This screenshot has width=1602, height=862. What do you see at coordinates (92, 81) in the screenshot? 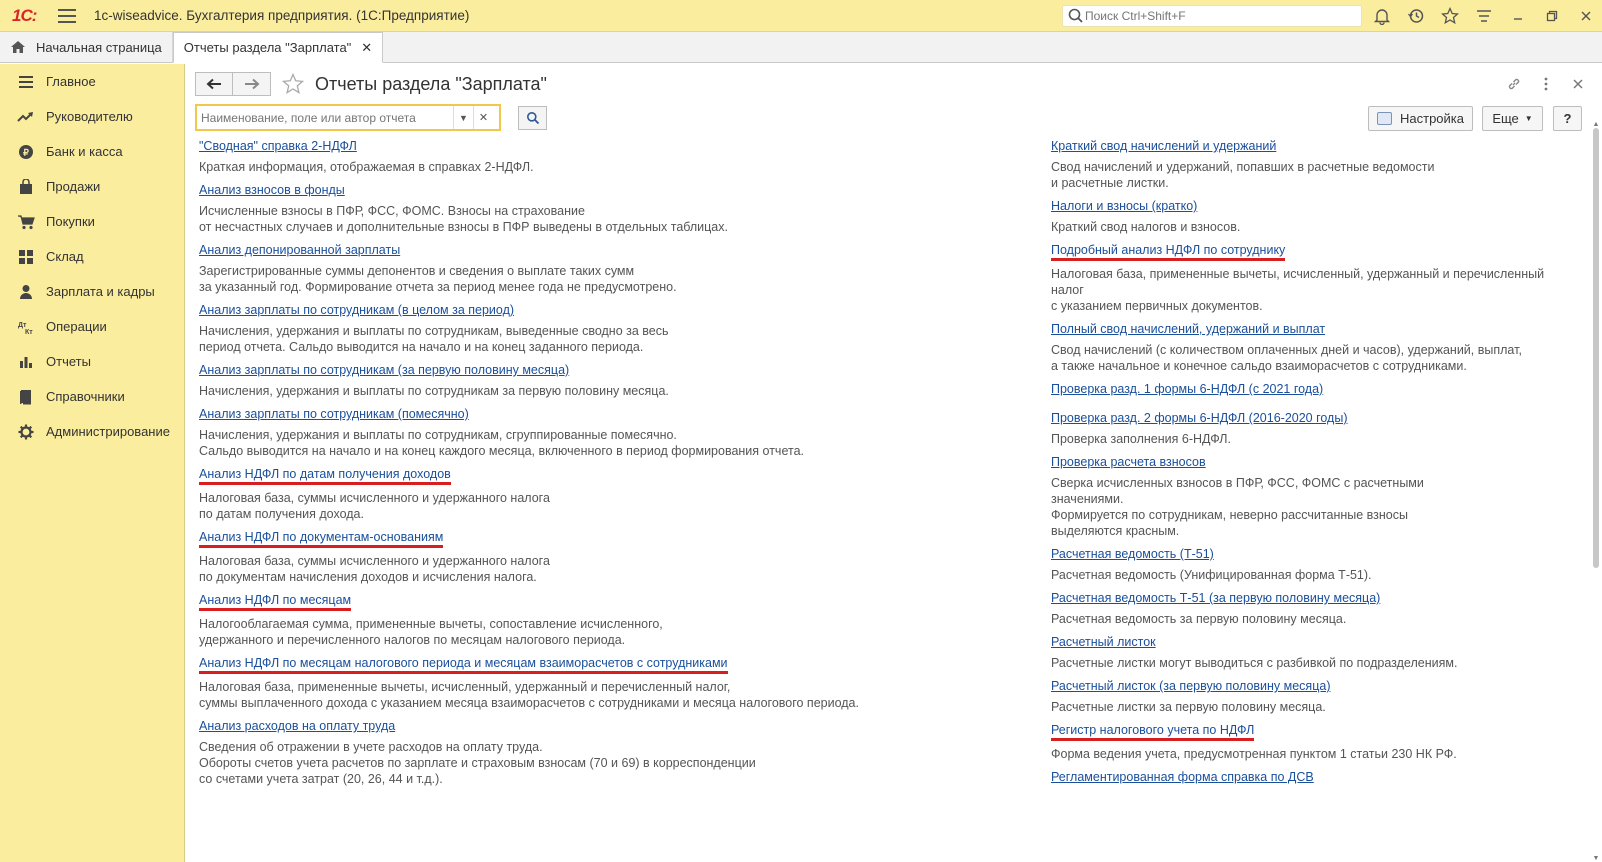
I see `sidebar-item-main: Главное` at bounding box center [92, 81].